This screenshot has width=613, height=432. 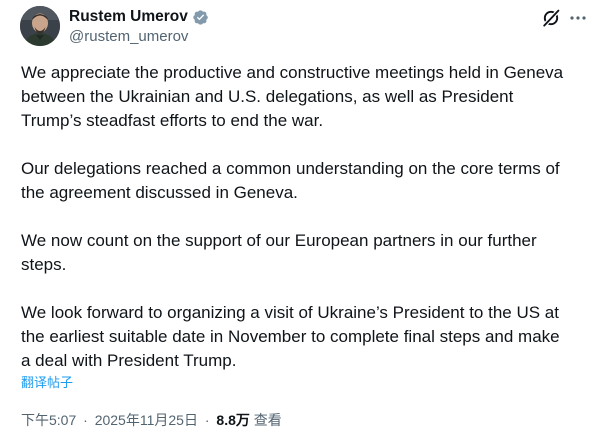 What do you see at coordinates (200, 17) in the screenshot?
I see `verified-badge-icon` at bounding box center [200, 17].